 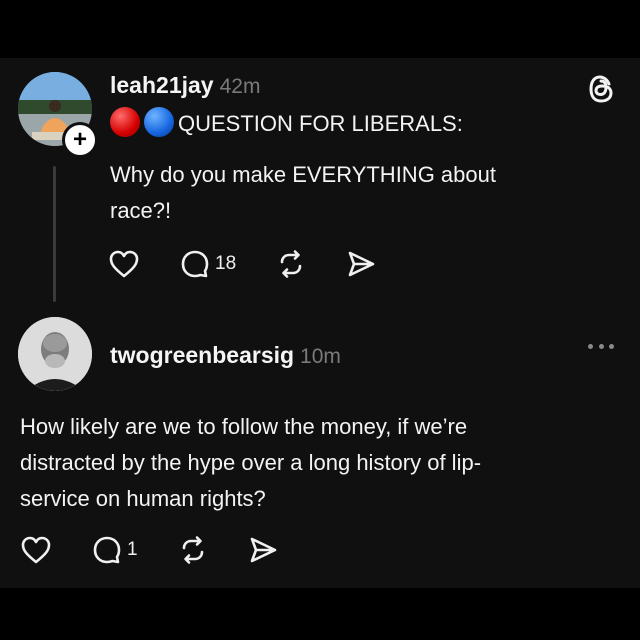 I want to click on post-body-line-2: race?!, so click(x=141, y=210).